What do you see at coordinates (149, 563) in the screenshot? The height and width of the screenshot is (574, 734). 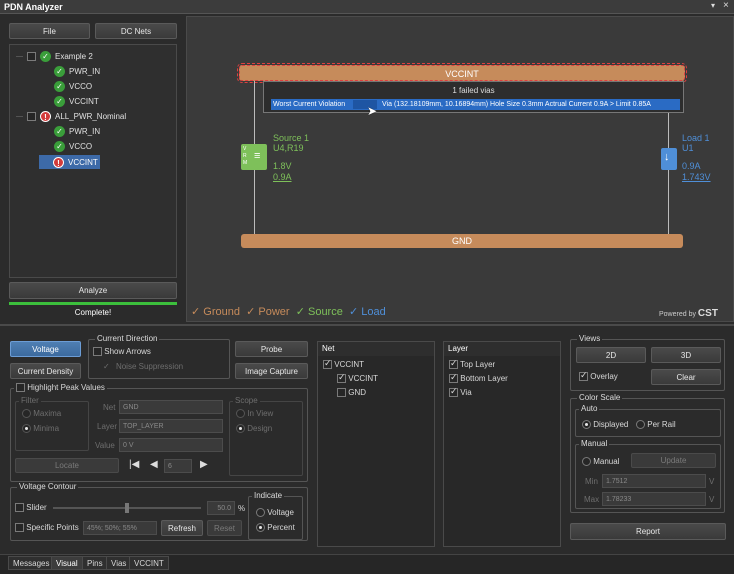 I see `tab-vccint: VCCINT` at bounding box center [149, 563].